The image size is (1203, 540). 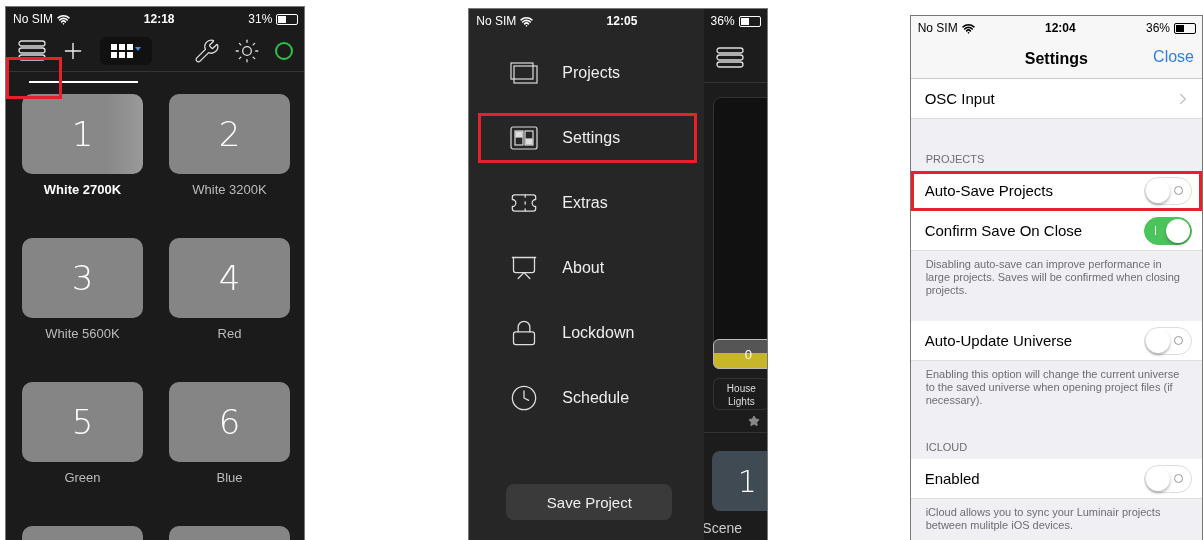 What do you see at coordinates (955, 159) in the screenshot?
I see `section-header: PROJECTS` at bounding box center [955, 159].